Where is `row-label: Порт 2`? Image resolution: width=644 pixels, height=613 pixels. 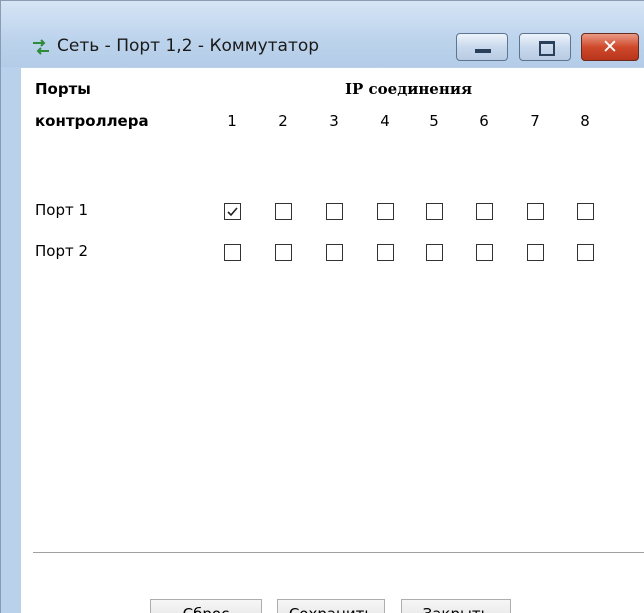
row-label: Порт 2 is located at coordinates (62, 251).